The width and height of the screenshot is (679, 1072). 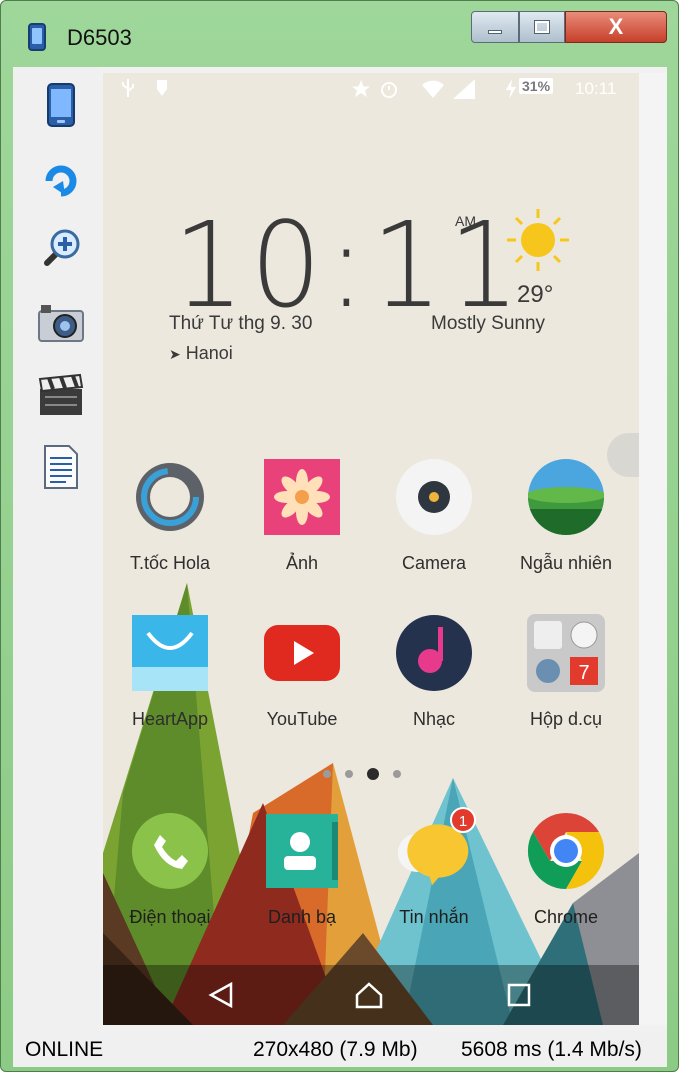 What do you see at coordinates (434, 917) in the screenshot?
I see `app-label: Tin nhắn` at bounding box center [434, 917].